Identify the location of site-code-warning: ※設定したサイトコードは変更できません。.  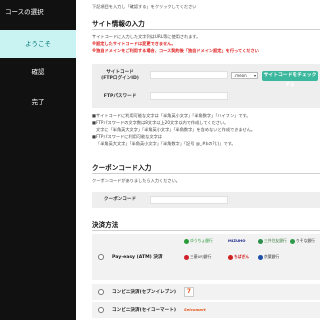
(134, 43).